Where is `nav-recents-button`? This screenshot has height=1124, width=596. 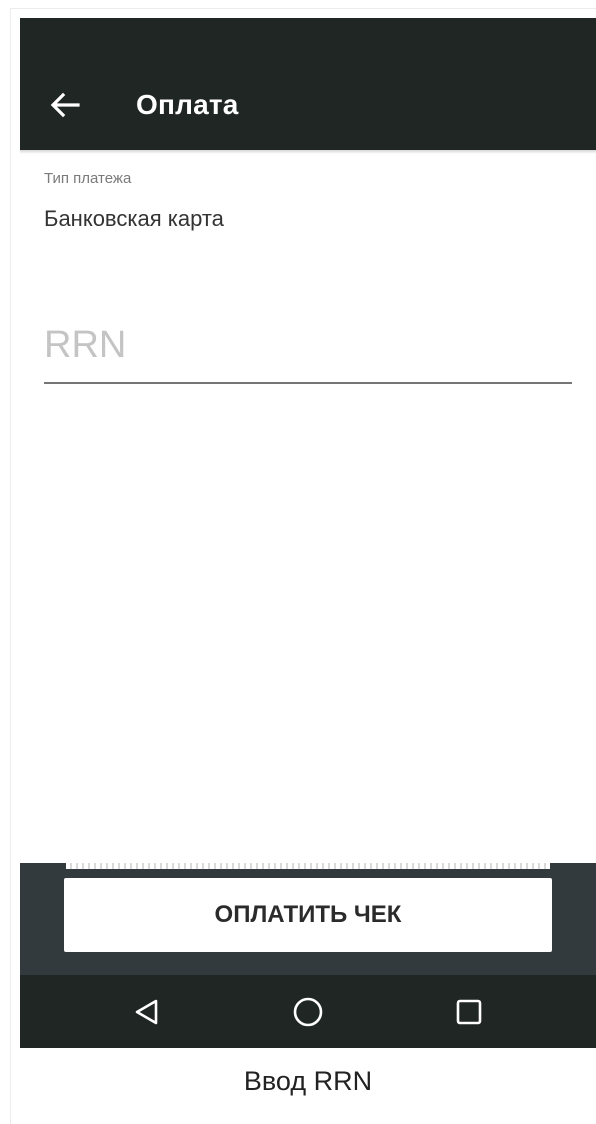 nav-recents-button is located at coordinates (469, 1012).